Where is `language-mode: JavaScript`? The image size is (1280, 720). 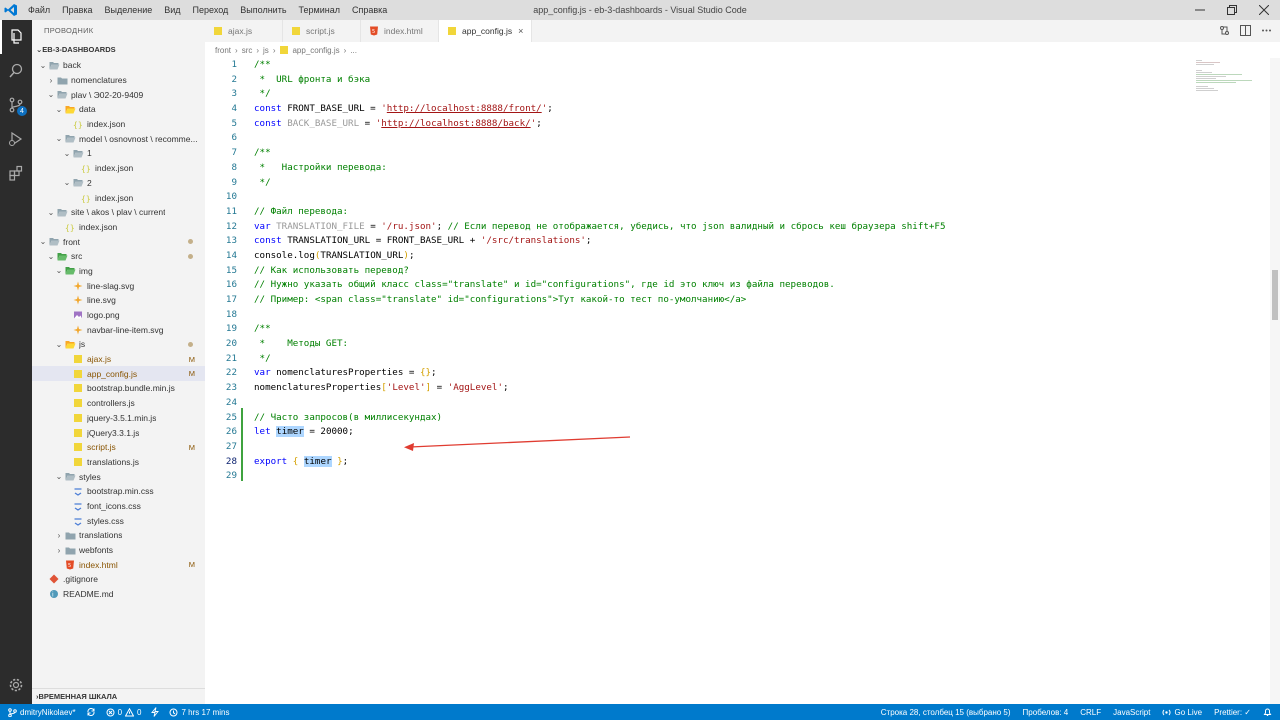
language-mode: JavaScript is located at coordinates (1131, 712).